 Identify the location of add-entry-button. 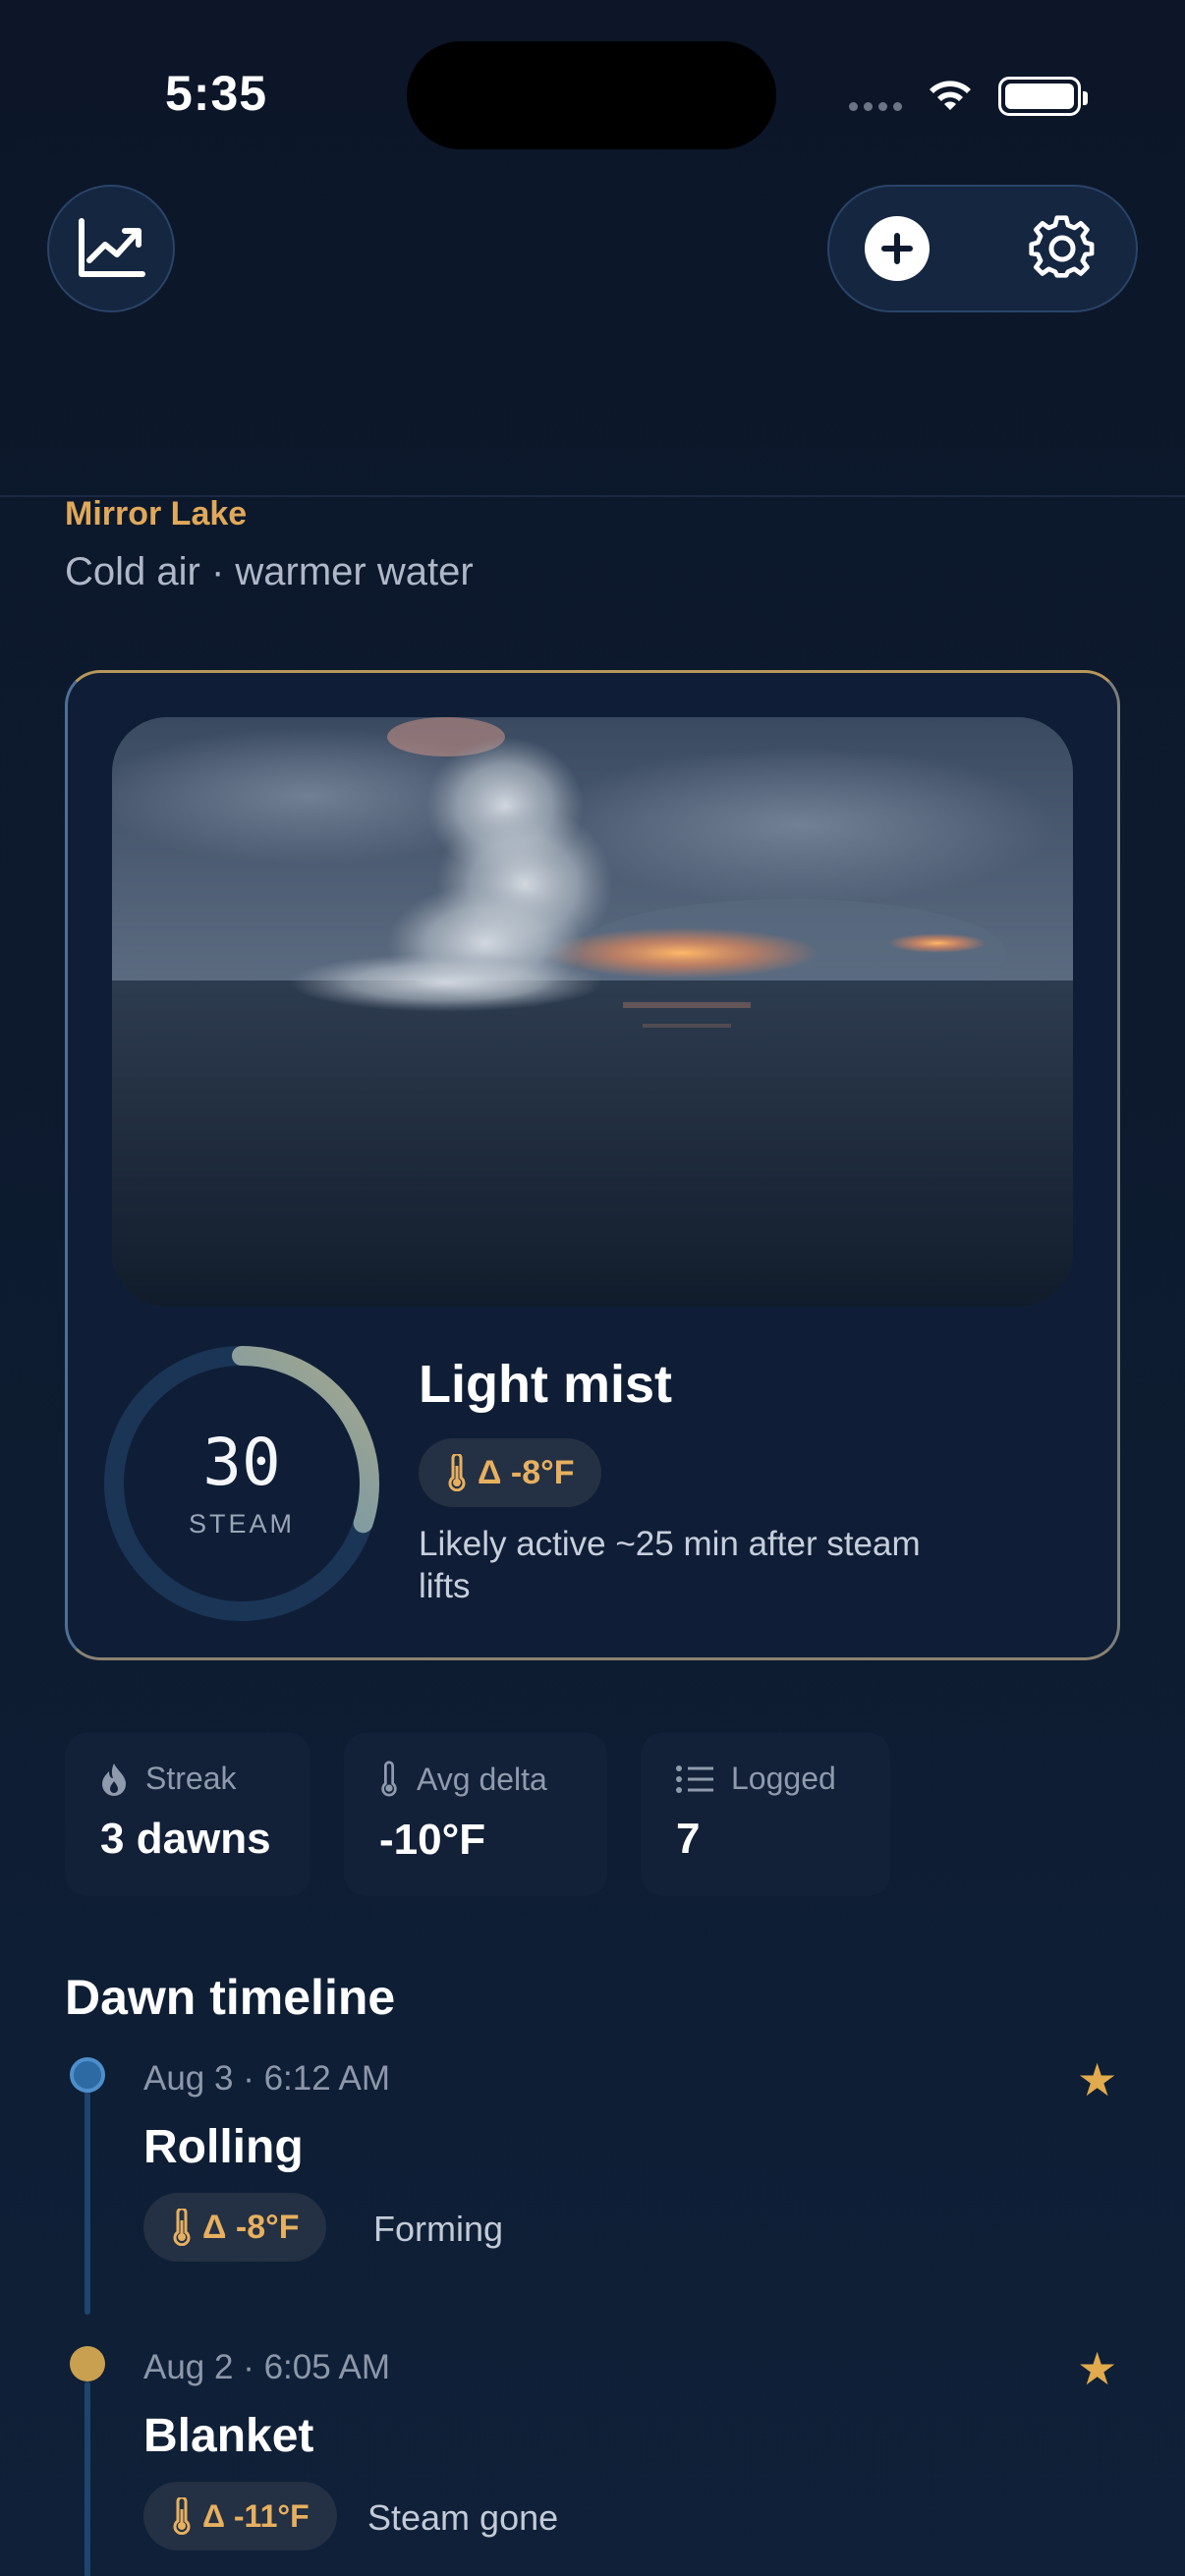
(898, 248).